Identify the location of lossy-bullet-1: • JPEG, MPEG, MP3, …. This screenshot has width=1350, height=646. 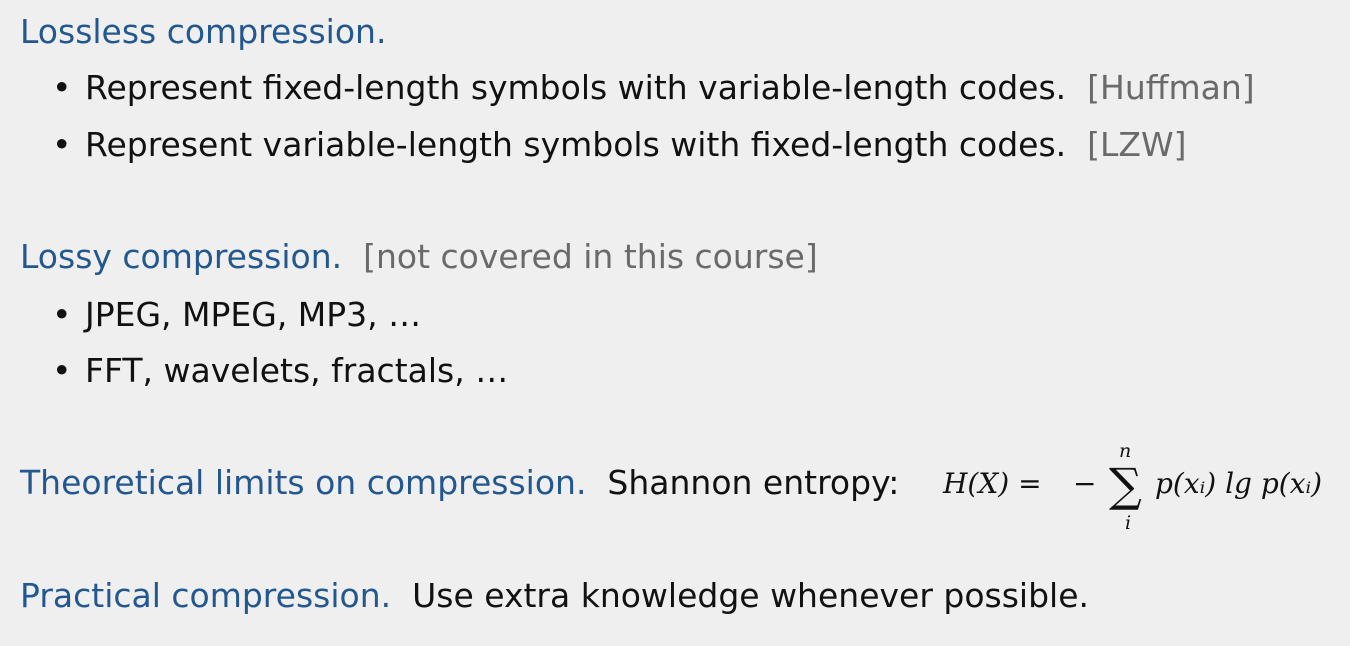
(236, 315).